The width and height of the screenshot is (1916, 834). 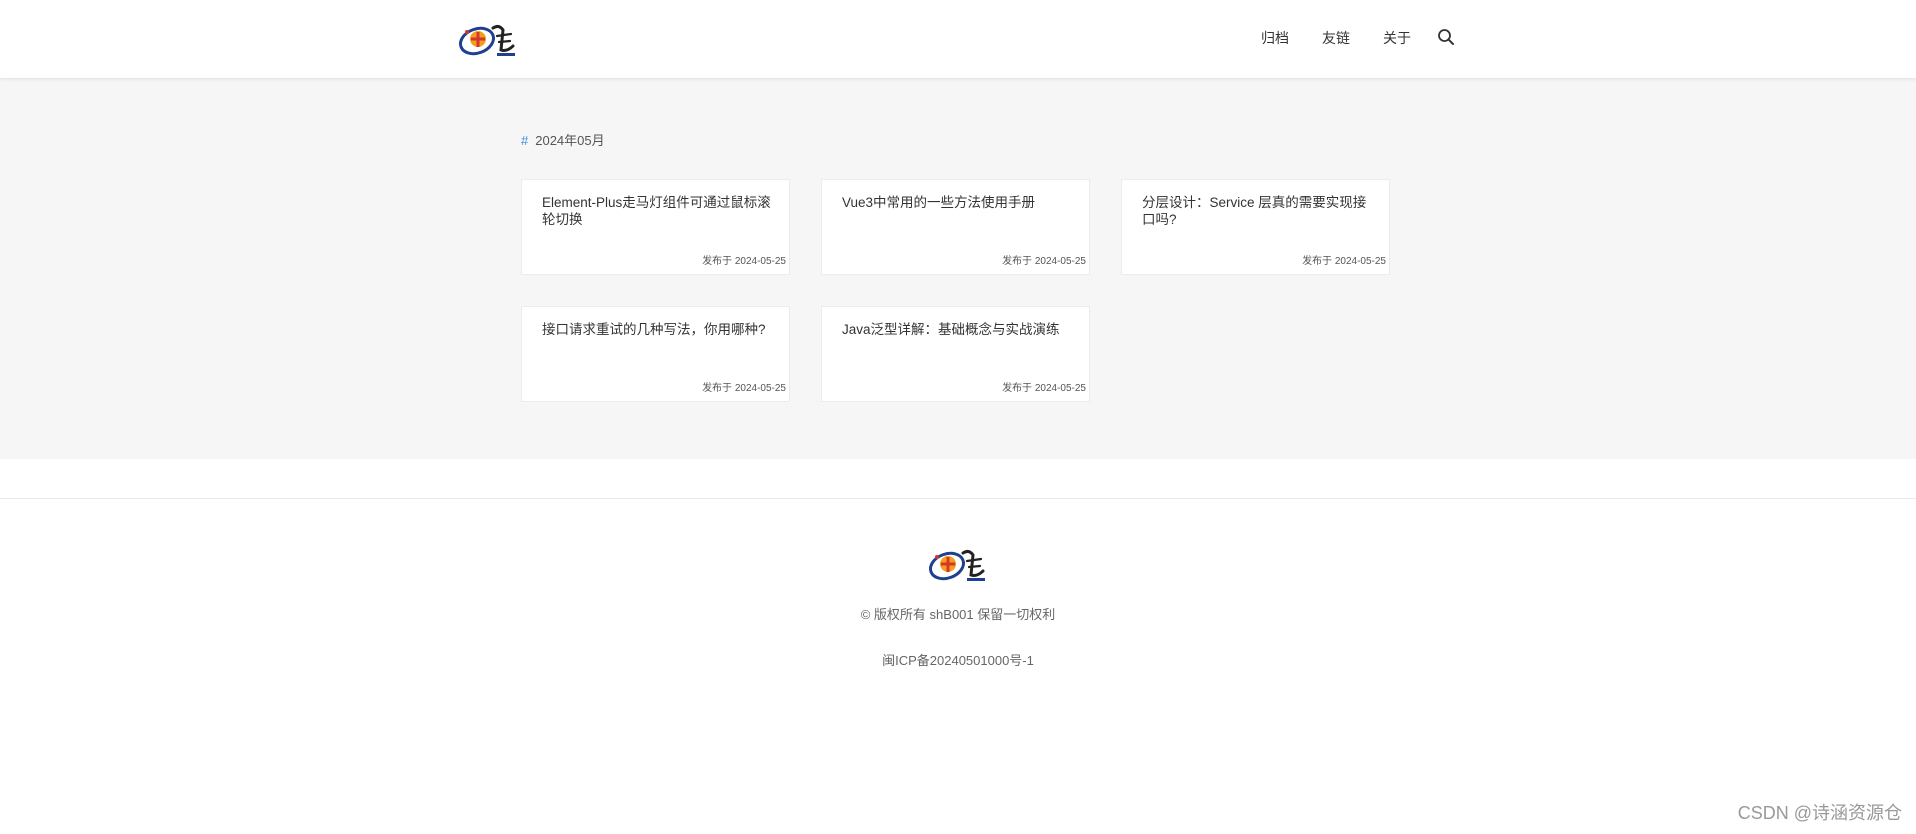 What do you see at coordinates (1275, 38) in the screenshot?
I see `nav-archive: 归档` at bounding box center [1275, 38].